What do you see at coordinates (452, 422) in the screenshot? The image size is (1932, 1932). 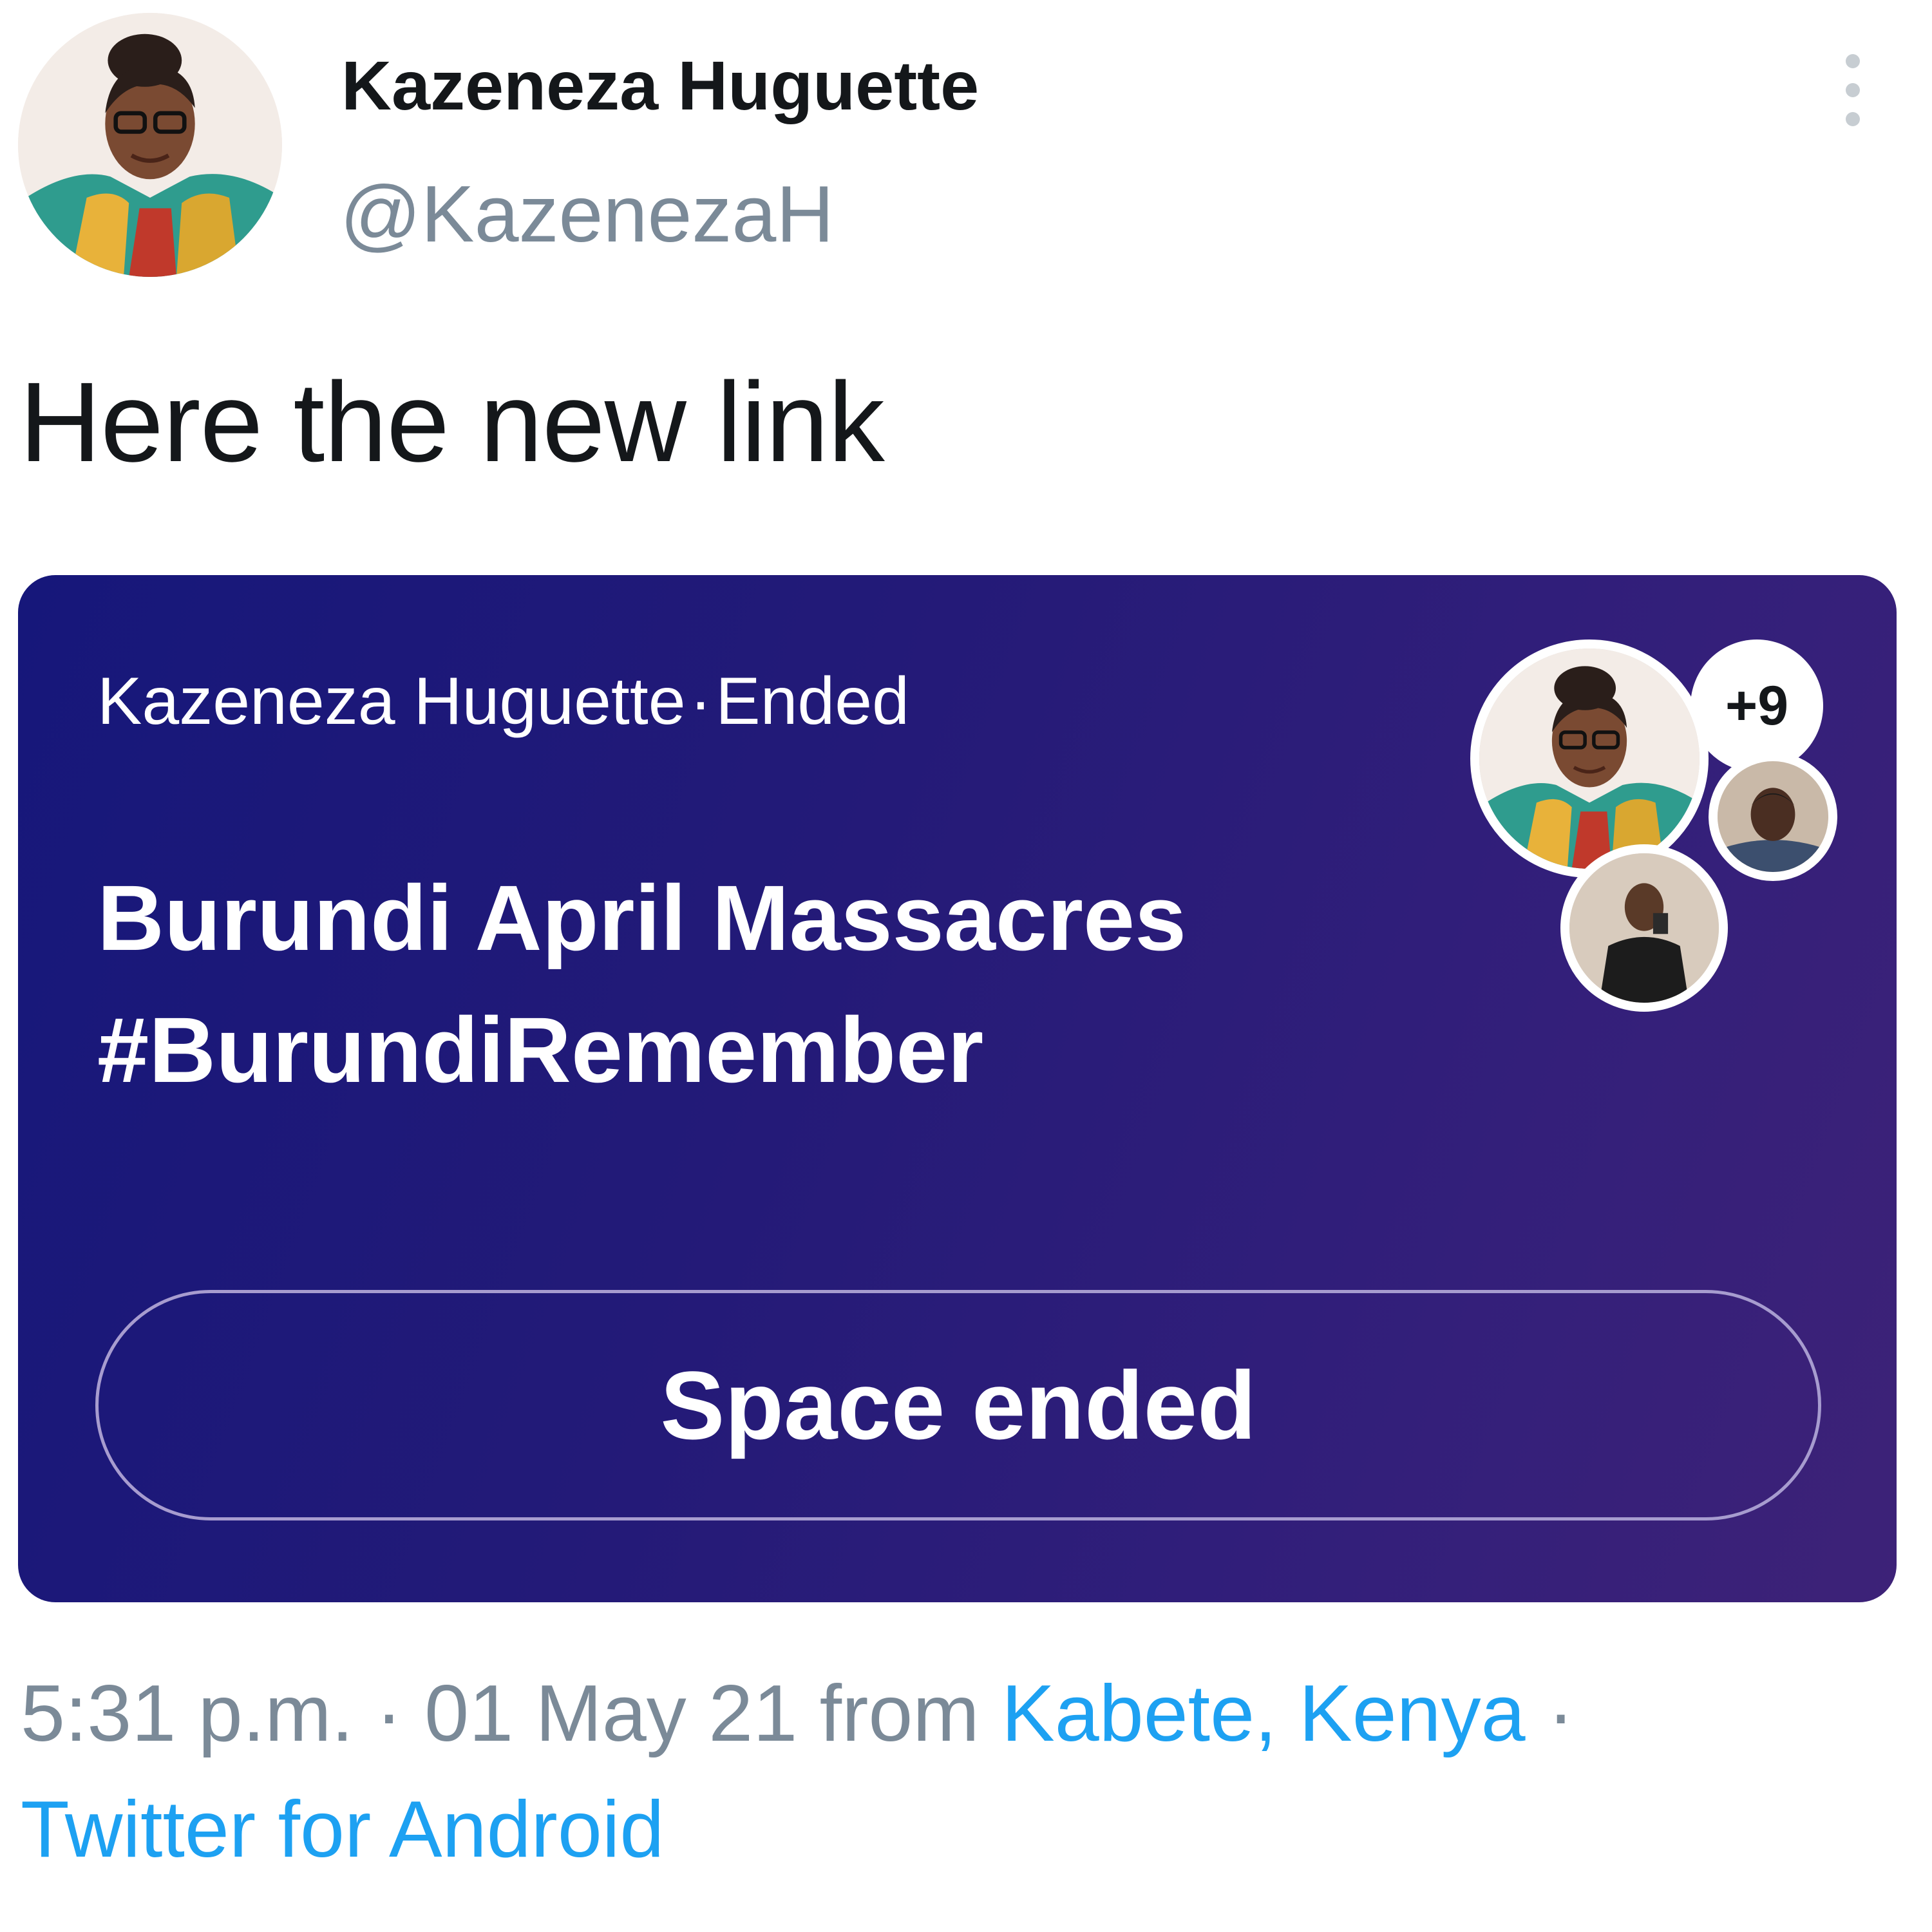 I see `tweet-text: Here the new link` at bounding box center [452, 422].